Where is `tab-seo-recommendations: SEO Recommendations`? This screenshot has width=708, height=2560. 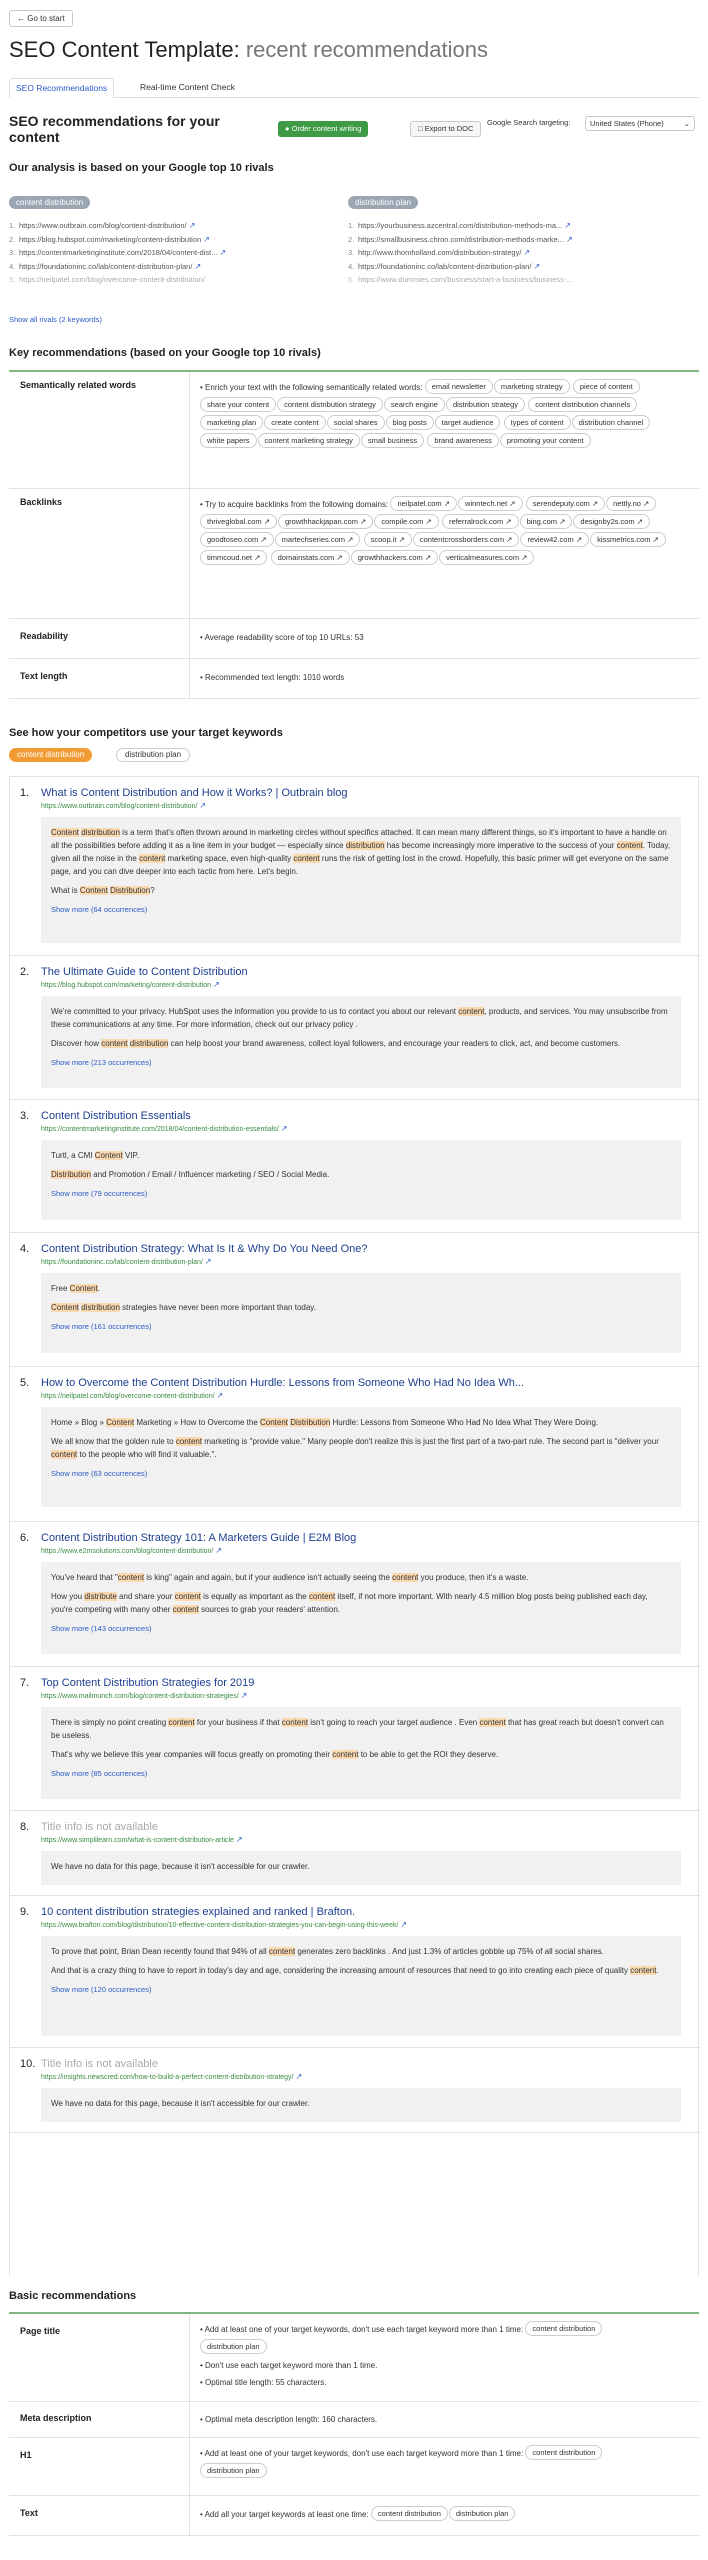 tab-seo-recommendations: SEO Recommendations is located at coordinates (62, 88).